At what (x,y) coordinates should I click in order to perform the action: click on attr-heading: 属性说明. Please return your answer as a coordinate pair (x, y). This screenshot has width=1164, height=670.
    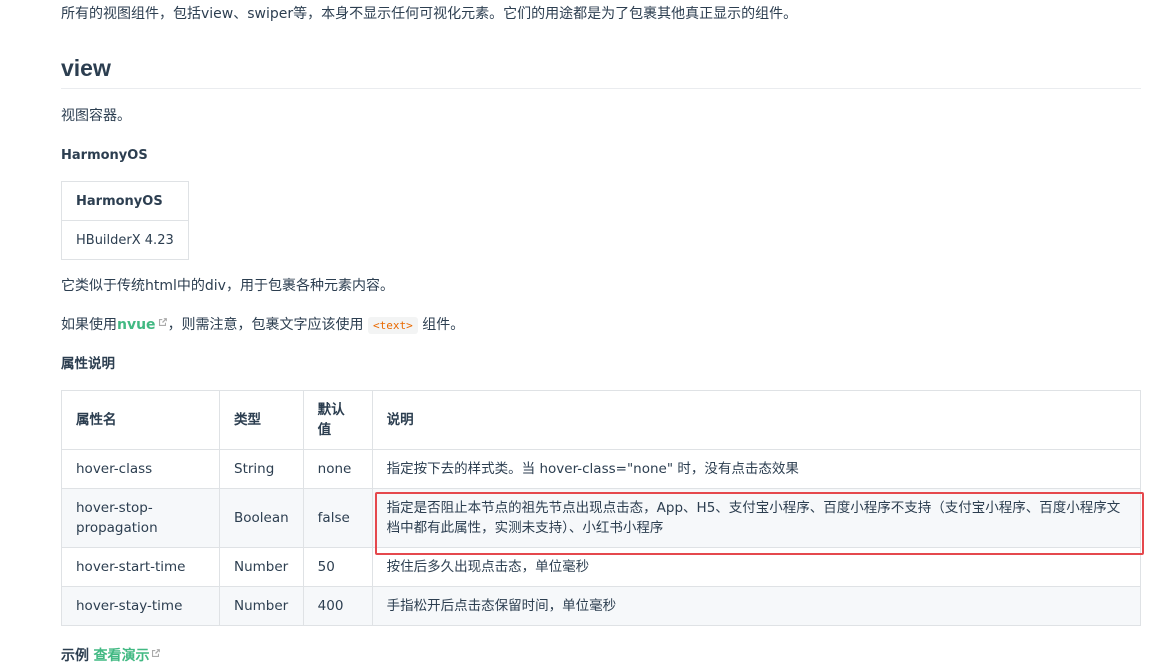
    Looking at the image, I should click on (88, 364).